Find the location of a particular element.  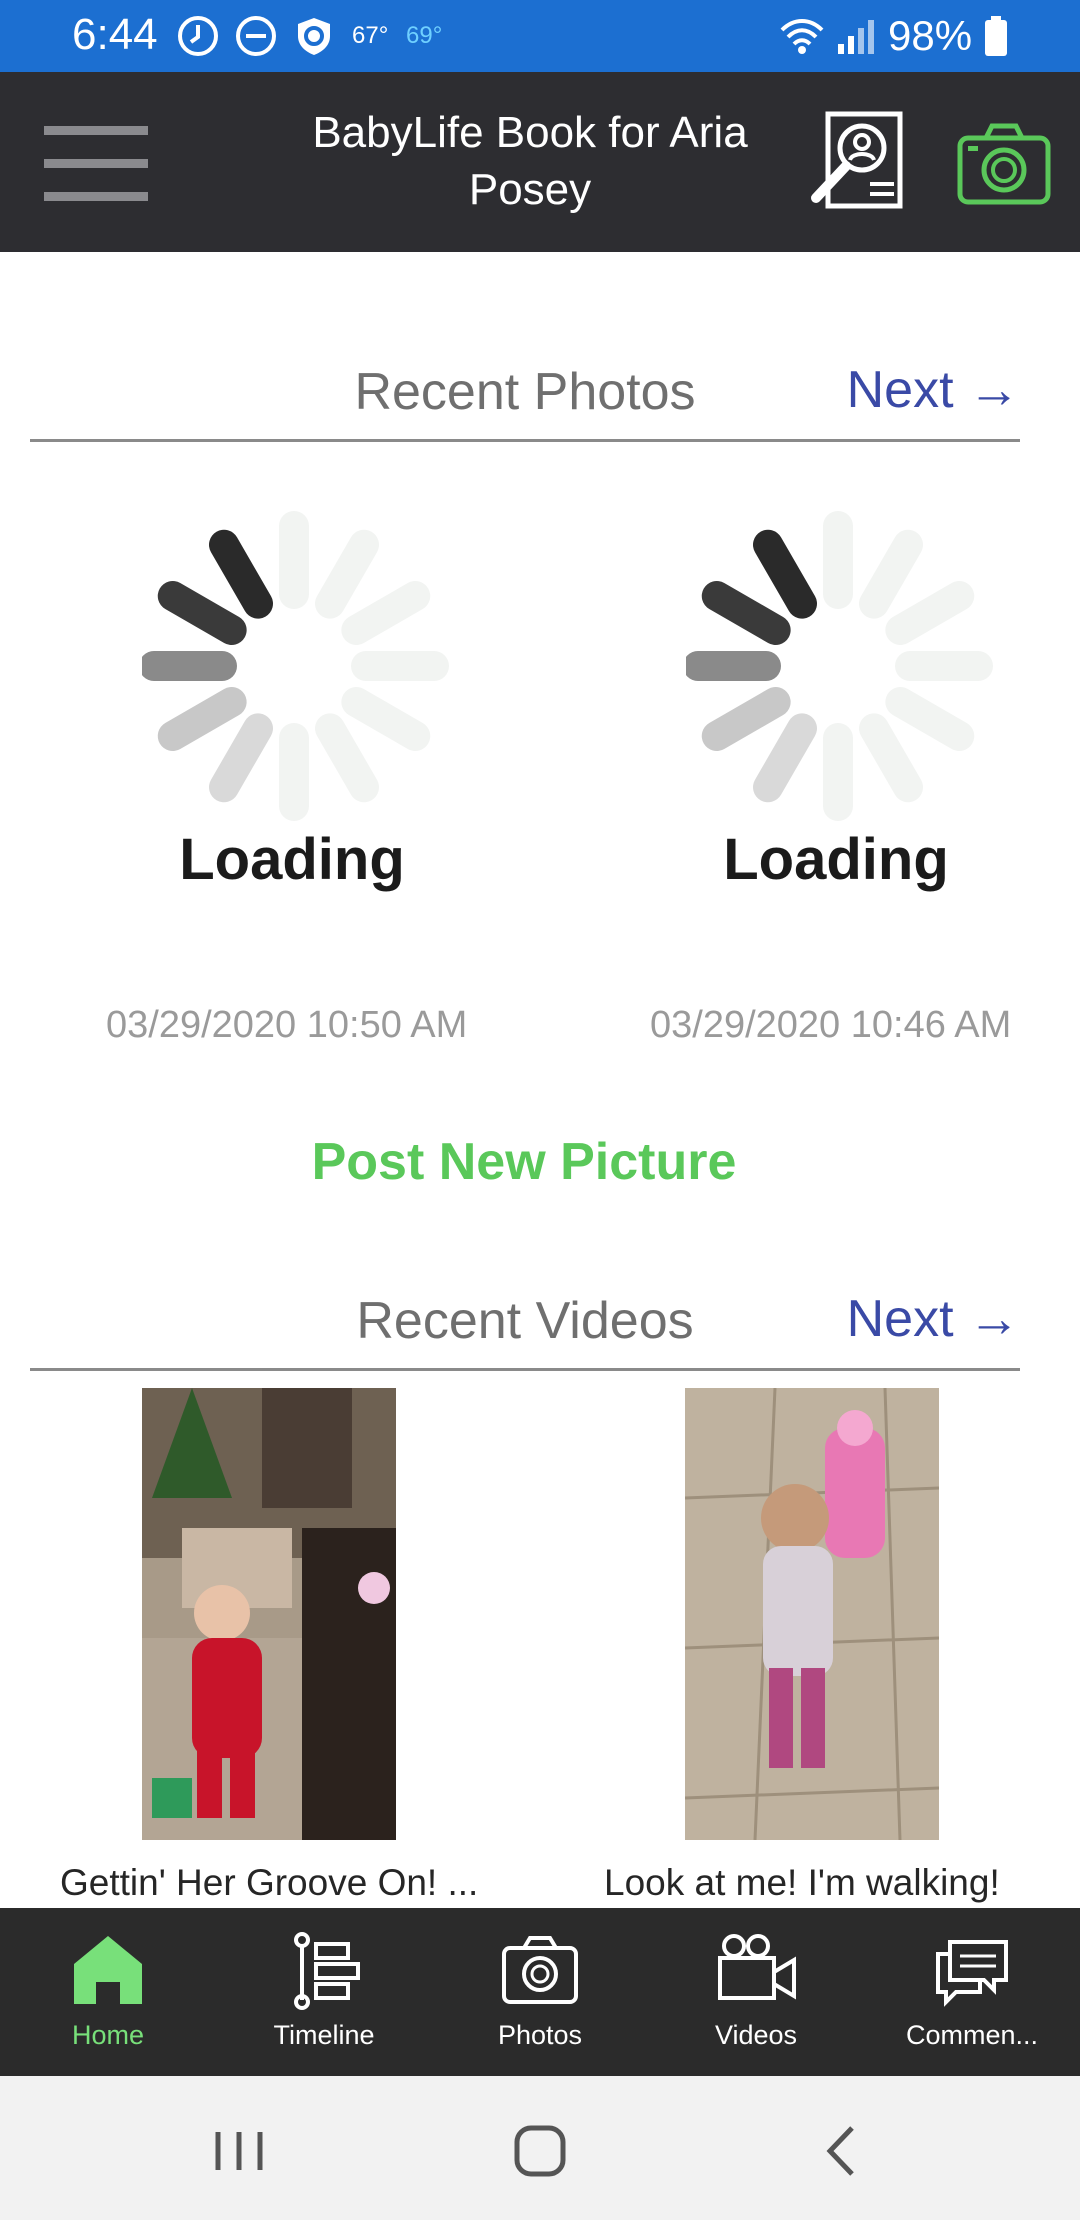

search-book-icon is located at coordinates (857, 160).